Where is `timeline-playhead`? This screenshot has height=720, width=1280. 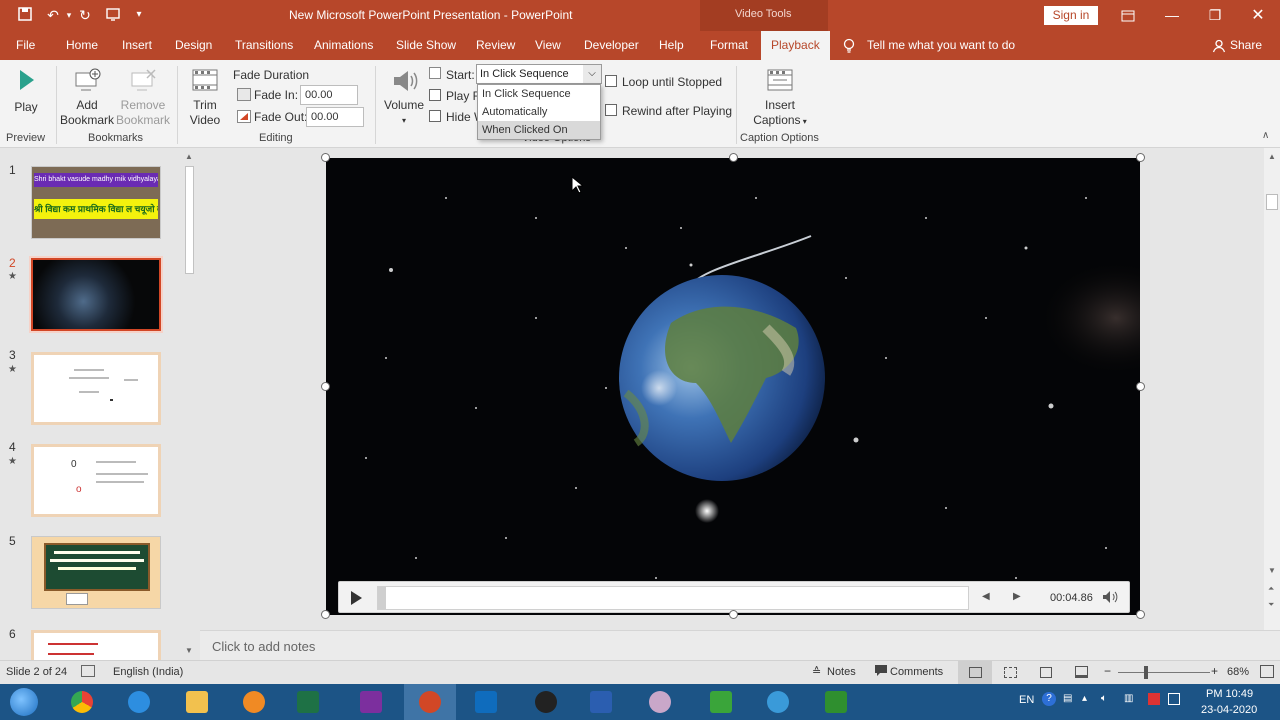 timeline-playhead is located at coordinates (382, 598).